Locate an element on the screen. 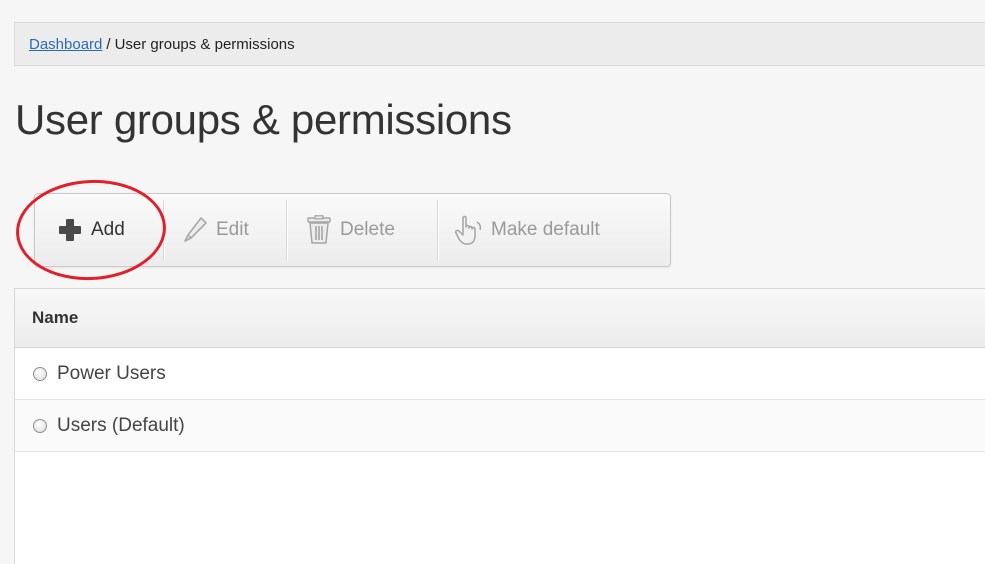 This screenshot has width=985, height=564. row-name: Users (Default) is located at coordinates (121, 425).